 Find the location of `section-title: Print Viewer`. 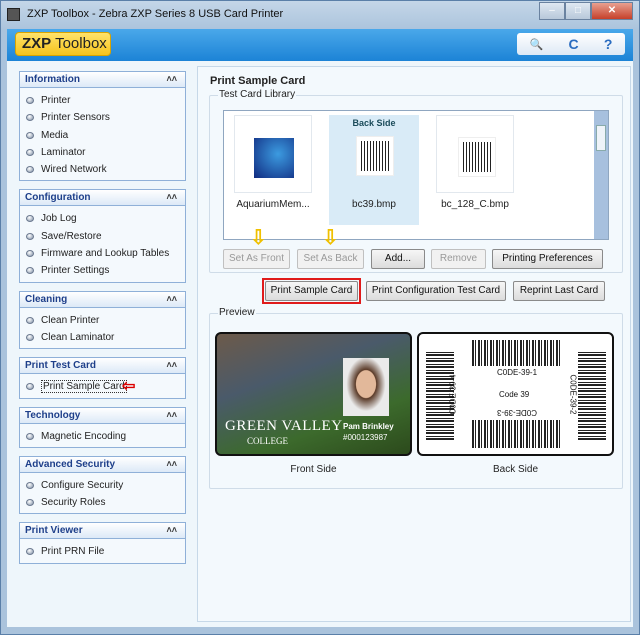

section-title: Print Viewer is located at coordinates (54, 531).